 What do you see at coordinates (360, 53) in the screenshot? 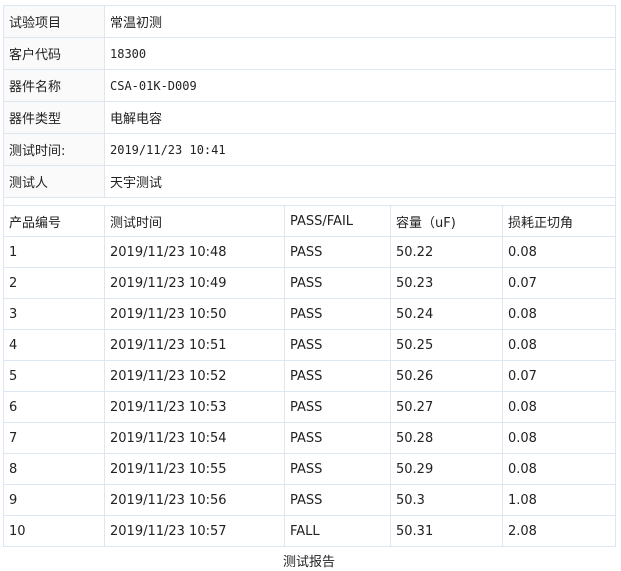
I see `info-value: 18300` at bounding box center [360, 53].